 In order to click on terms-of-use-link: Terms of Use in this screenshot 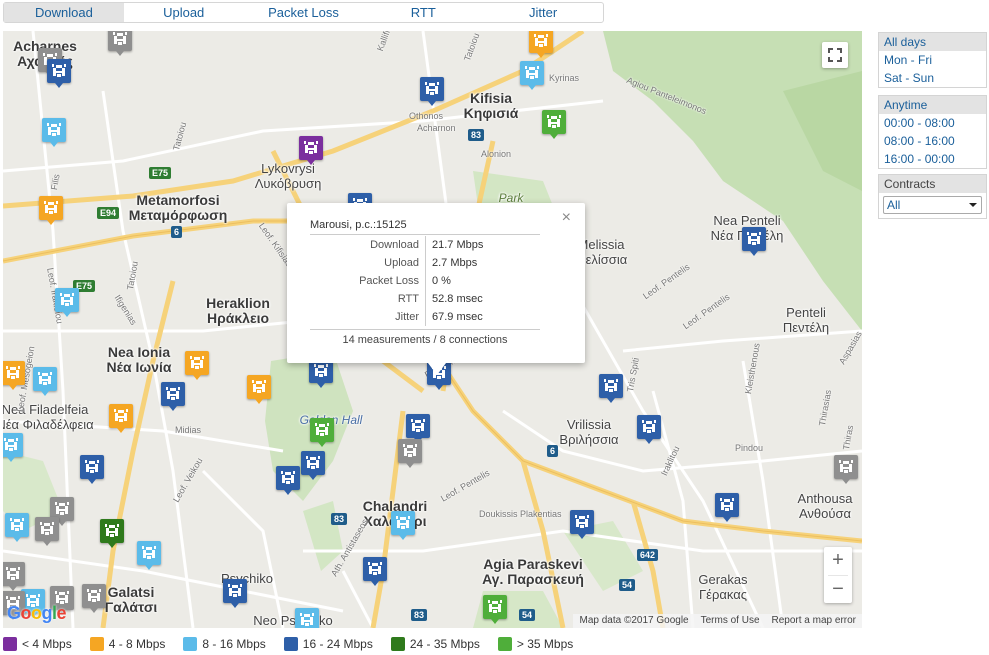, I will do `click(730, 621)`.